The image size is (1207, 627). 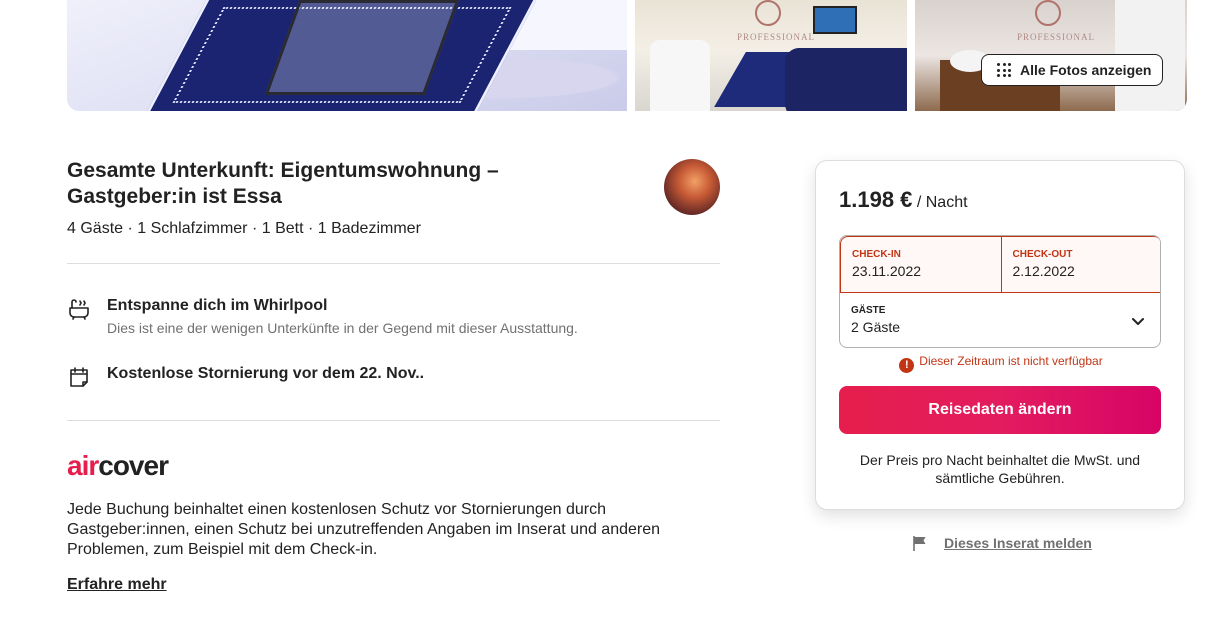 I want to click on change-dates-button: Reisedaten ändern, so click(x=1000, y=410).